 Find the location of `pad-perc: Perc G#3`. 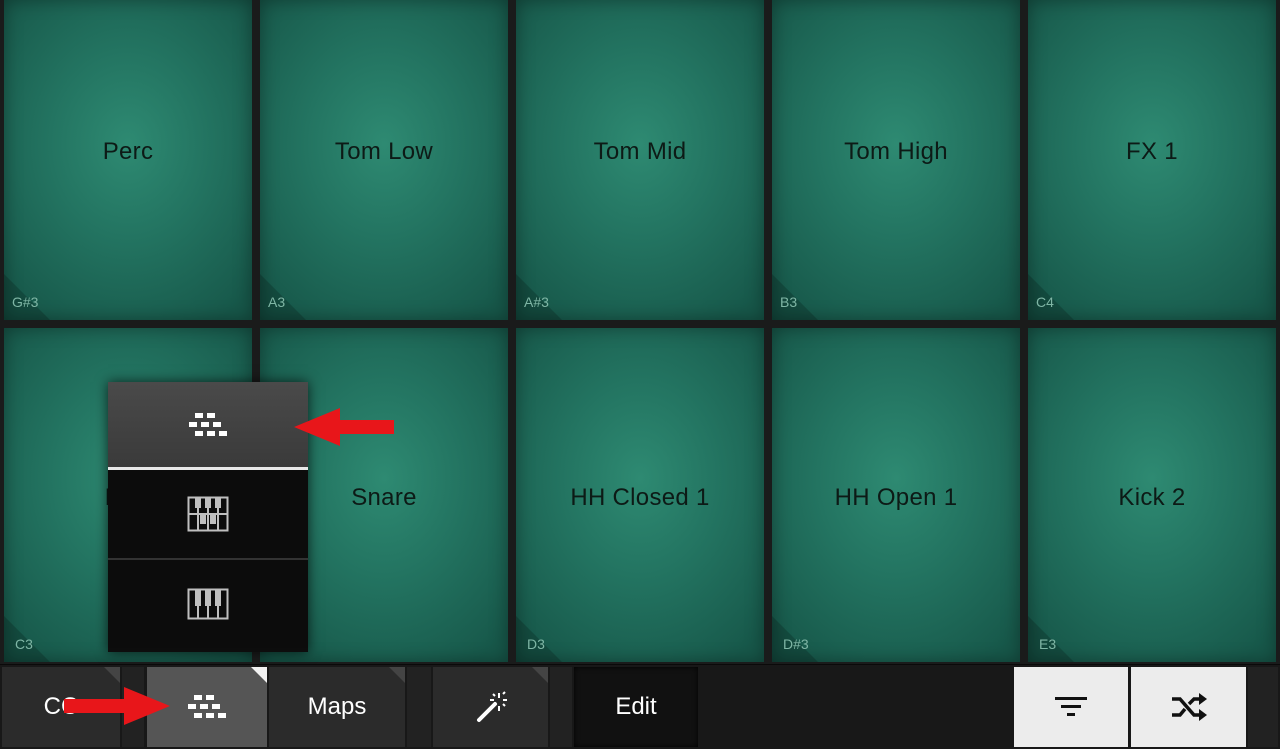

pad-perc: Perc G#3 is located at coordinates (128, 160).